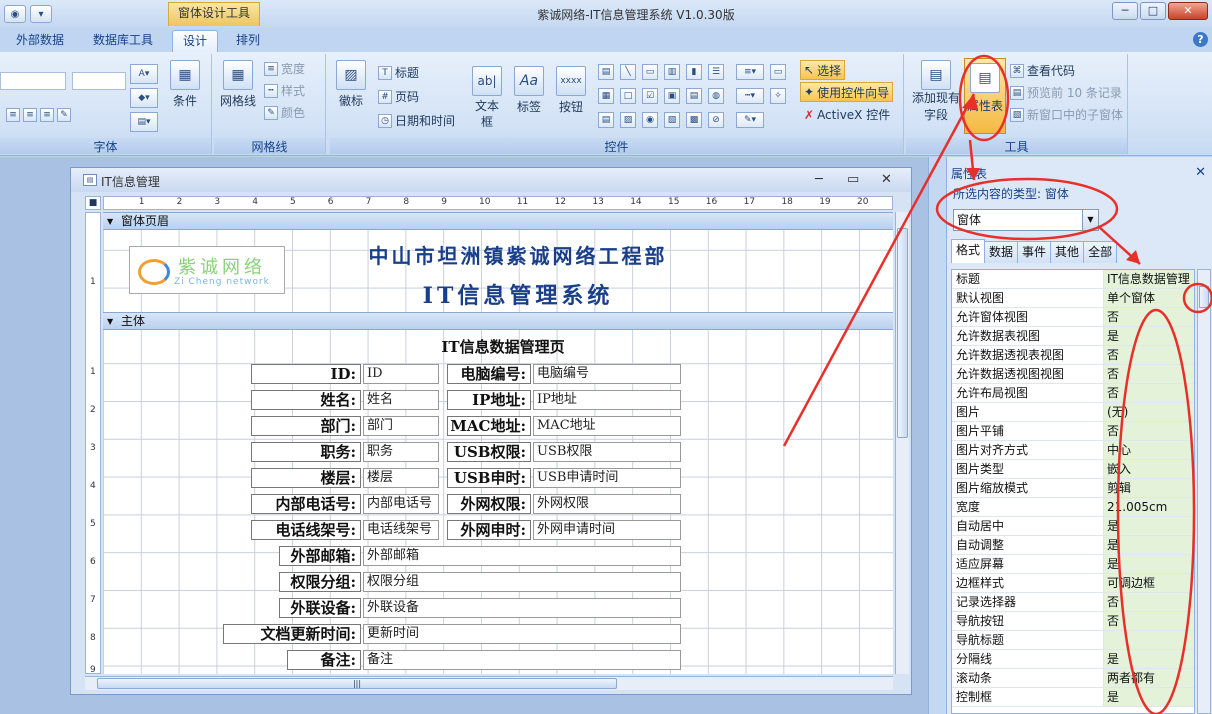  What do you see at coordinates (1073, 488) in the screenshot?
I see `property-row: 图片缩放模式 剪辑` at bounding box center [1073, 488].